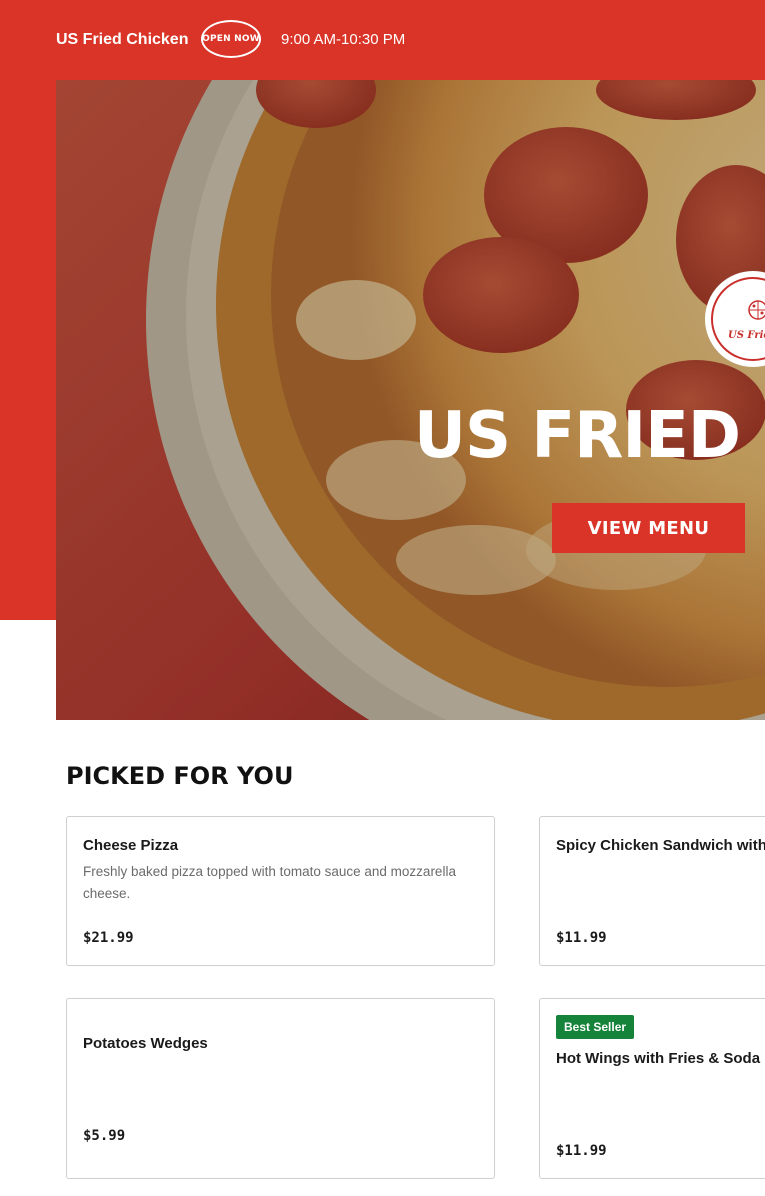 This screenshot has width=765, height=1196. I want to click on menu-item-name: Spicy Chicken Sandwich with, so click(660, 845).